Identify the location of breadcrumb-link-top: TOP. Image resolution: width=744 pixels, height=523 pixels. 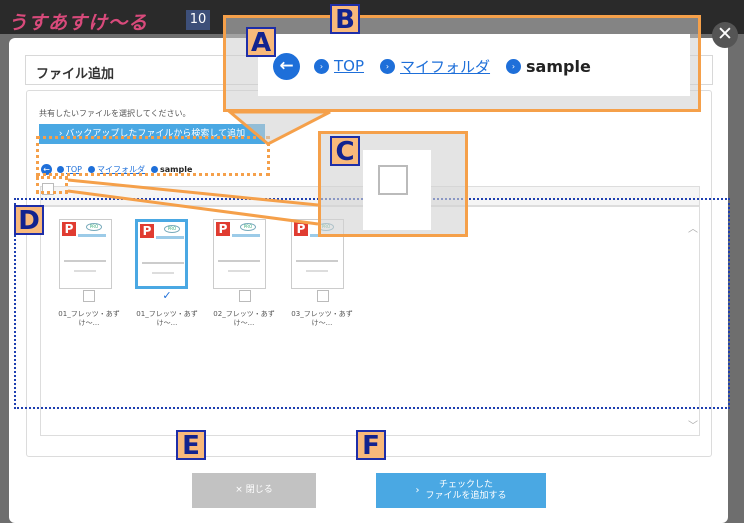
(349, 66).